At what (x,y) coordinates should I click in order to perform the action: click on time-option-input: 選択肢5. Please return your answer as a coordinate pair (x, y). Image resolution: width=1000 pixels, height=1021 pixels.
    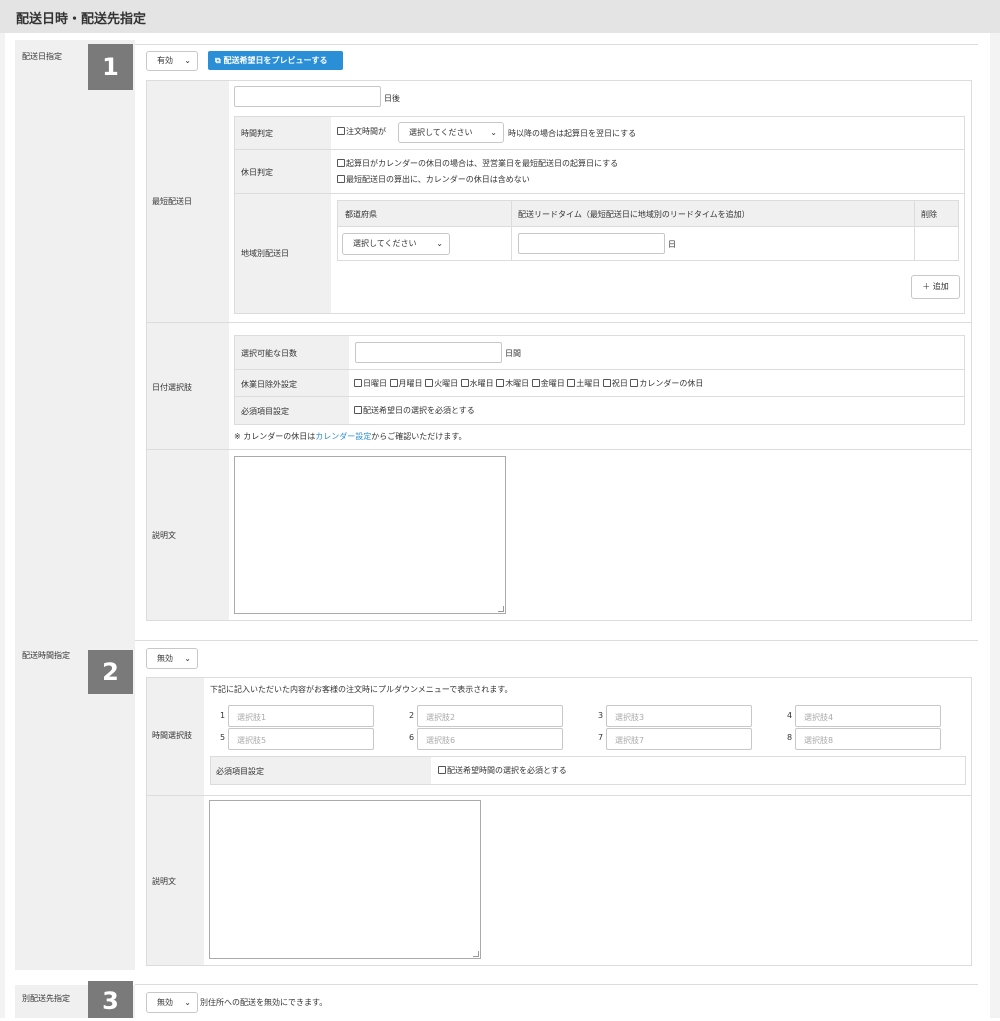
    Looking at the image, I should click on (301, 739).